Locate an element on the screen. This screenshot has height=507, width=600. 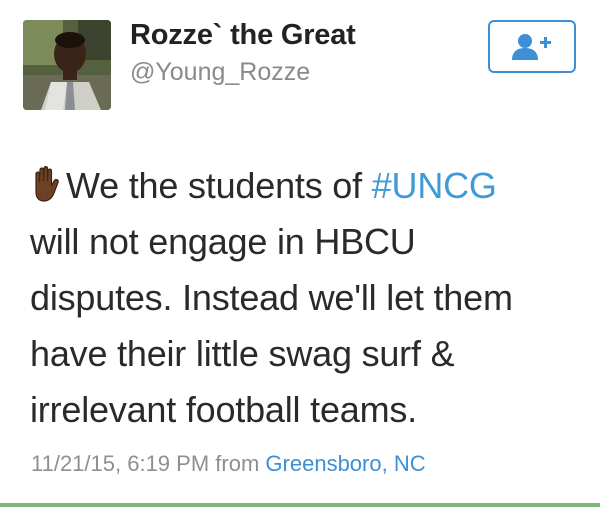
tweet-line: will not engage in HBCU is located at coordinates (223, 241).